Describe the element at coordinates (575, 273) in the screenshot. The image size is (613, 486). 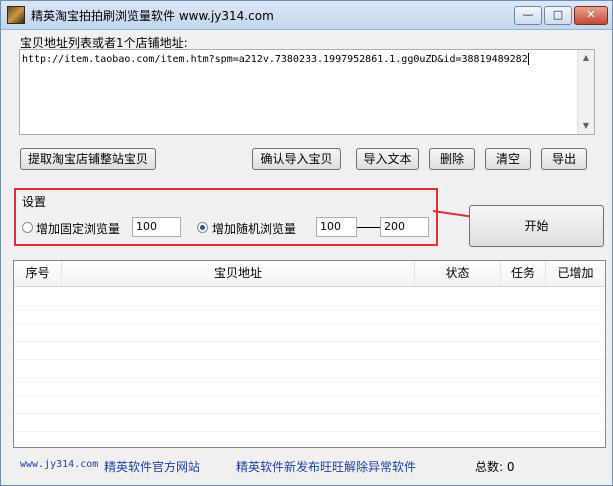
I see `column-header: 已增加` at that location.